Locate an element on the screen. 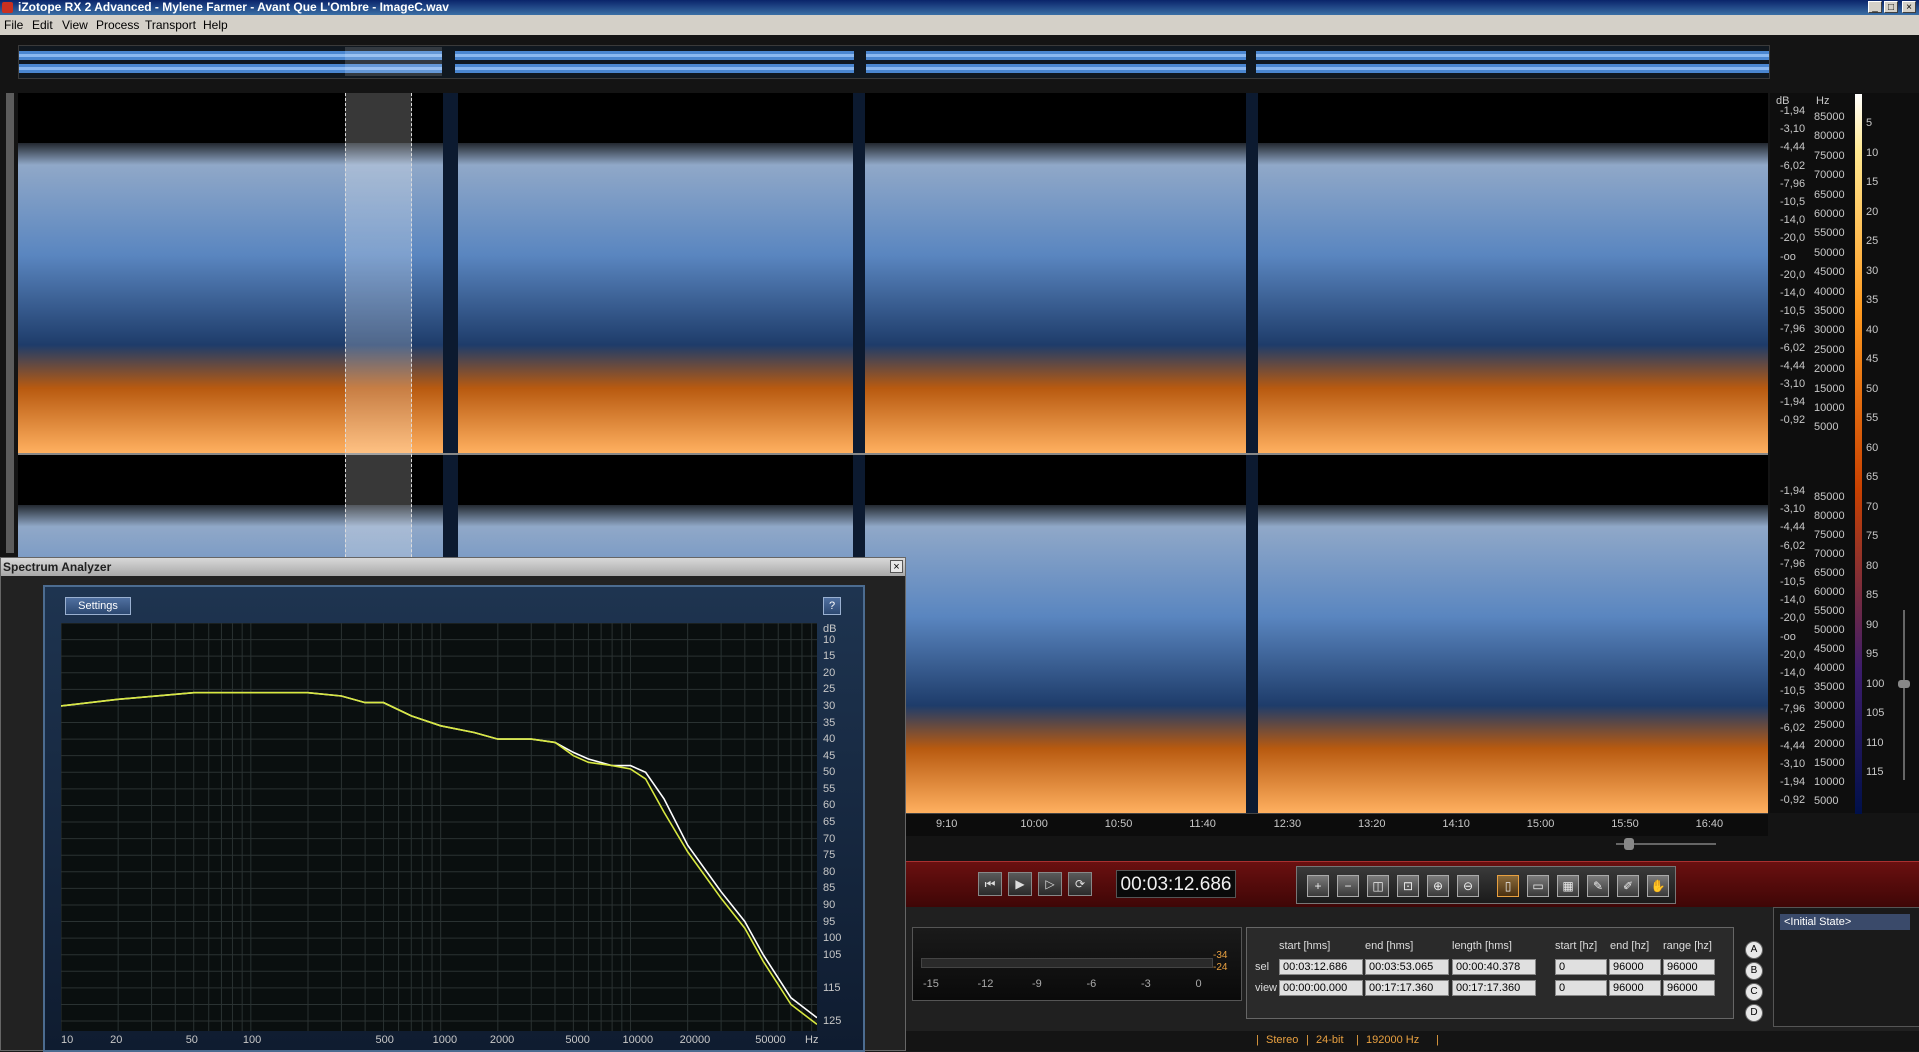 The image size is (1919, 1052). db-tick-label: -6,02 is located at coordinates (1793, 165).